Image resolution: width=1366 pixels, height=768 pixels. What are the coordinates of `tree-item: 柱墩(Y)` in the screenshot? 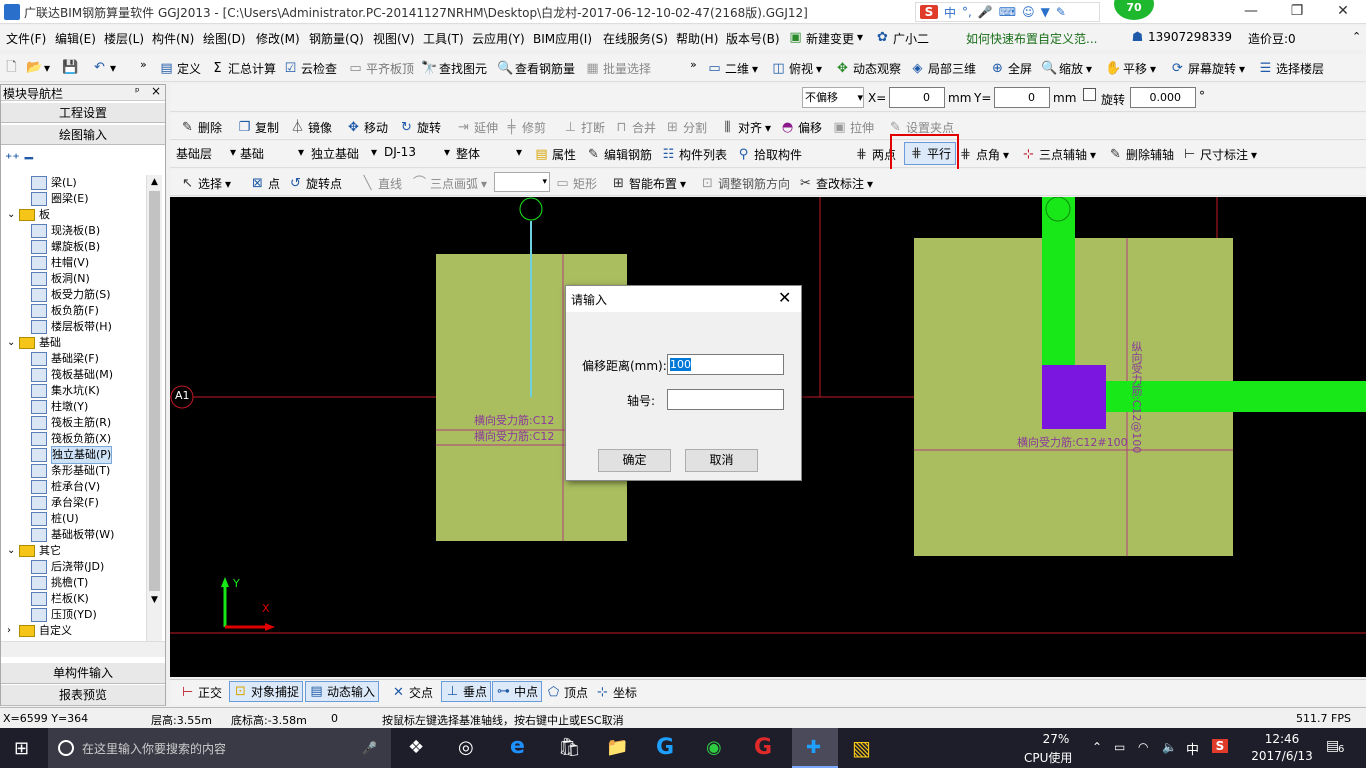 It's located at (77, 407).